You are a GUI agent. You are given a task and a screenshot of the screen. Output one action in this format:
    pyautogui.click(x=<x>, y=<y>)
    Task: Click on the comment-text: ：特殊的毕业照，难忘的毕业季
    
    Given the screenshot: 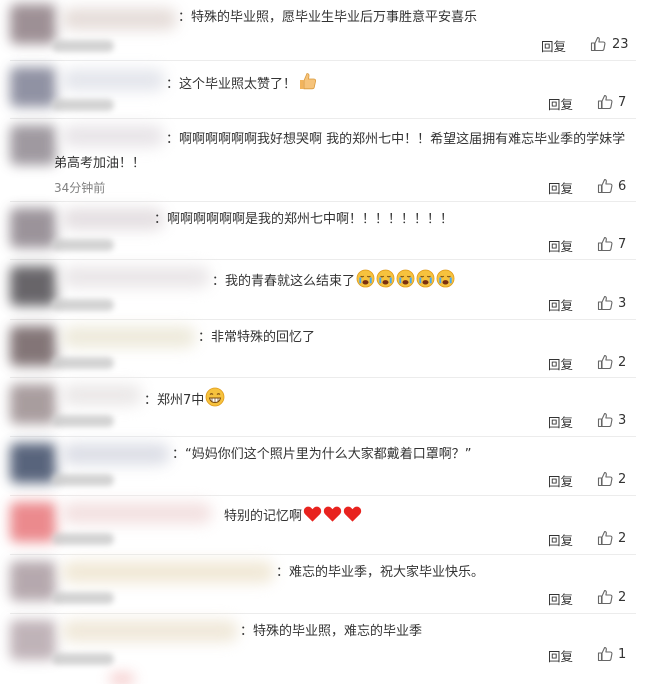 What is the action you would take?
    pyautogui.click(x=331, y=631)
    